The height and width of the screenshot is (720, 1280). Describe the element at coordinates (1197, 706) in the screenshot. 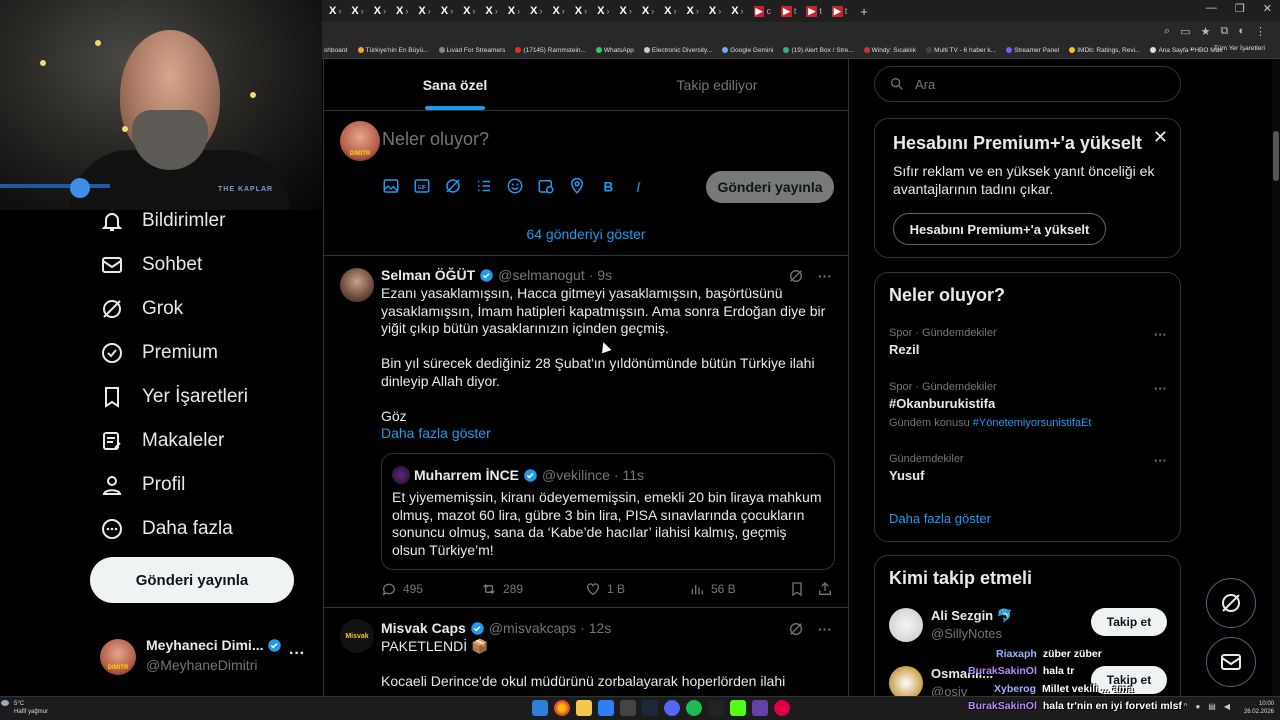

I see `mic-icon: ●` at that location.